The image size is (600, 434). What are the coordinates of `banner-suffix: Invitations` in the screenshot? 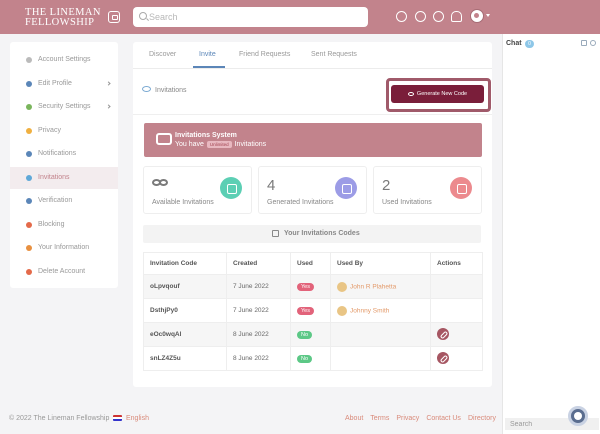 It's located at (250, 144).